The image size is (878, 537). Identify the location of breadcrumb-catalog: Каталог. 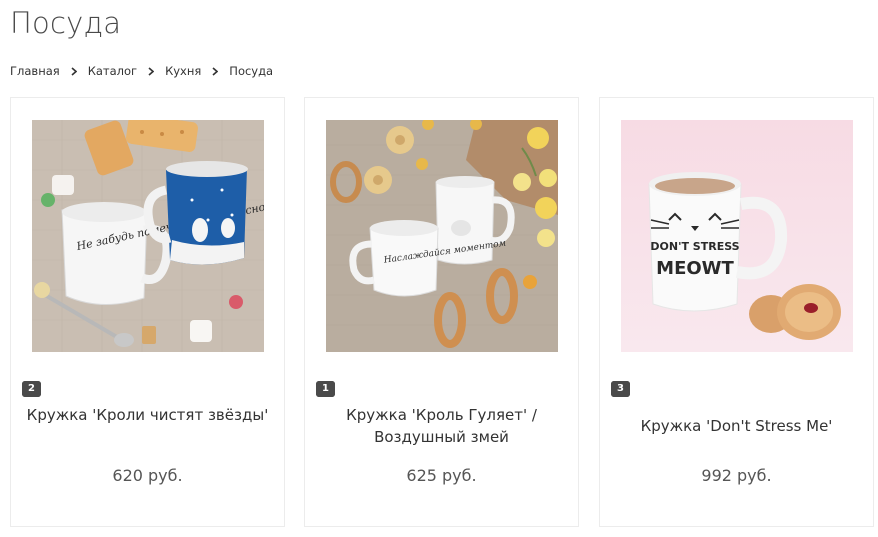
(112, 71).